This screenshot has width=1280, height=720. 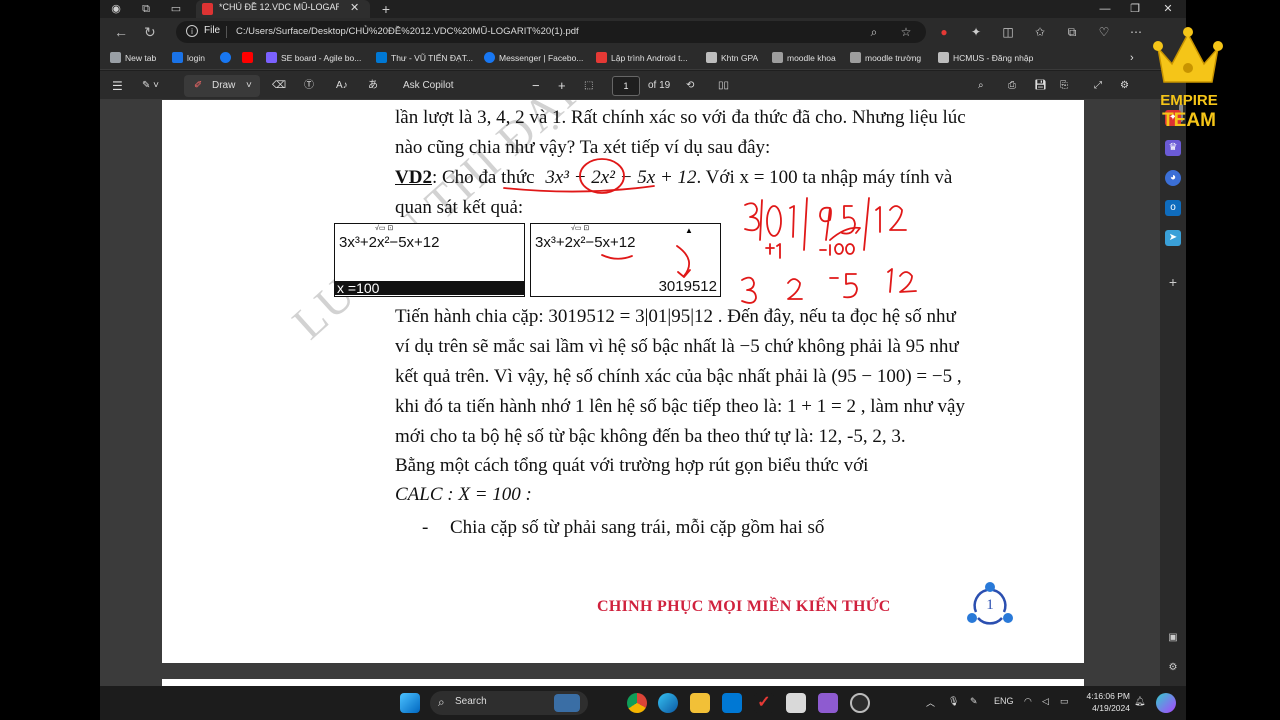 What do you see at coordinates (1004, 701) in the screenshot?
I see `language-indicator: ENG` at bounding box center [1004, 701].